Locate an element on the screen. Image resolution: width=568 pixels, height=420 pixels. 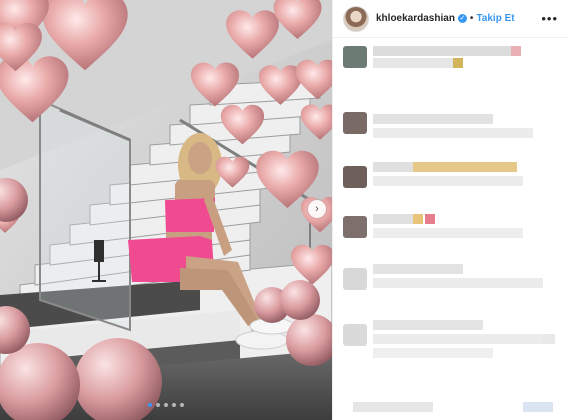
caption-blurred is located at coordinates (451, 61).